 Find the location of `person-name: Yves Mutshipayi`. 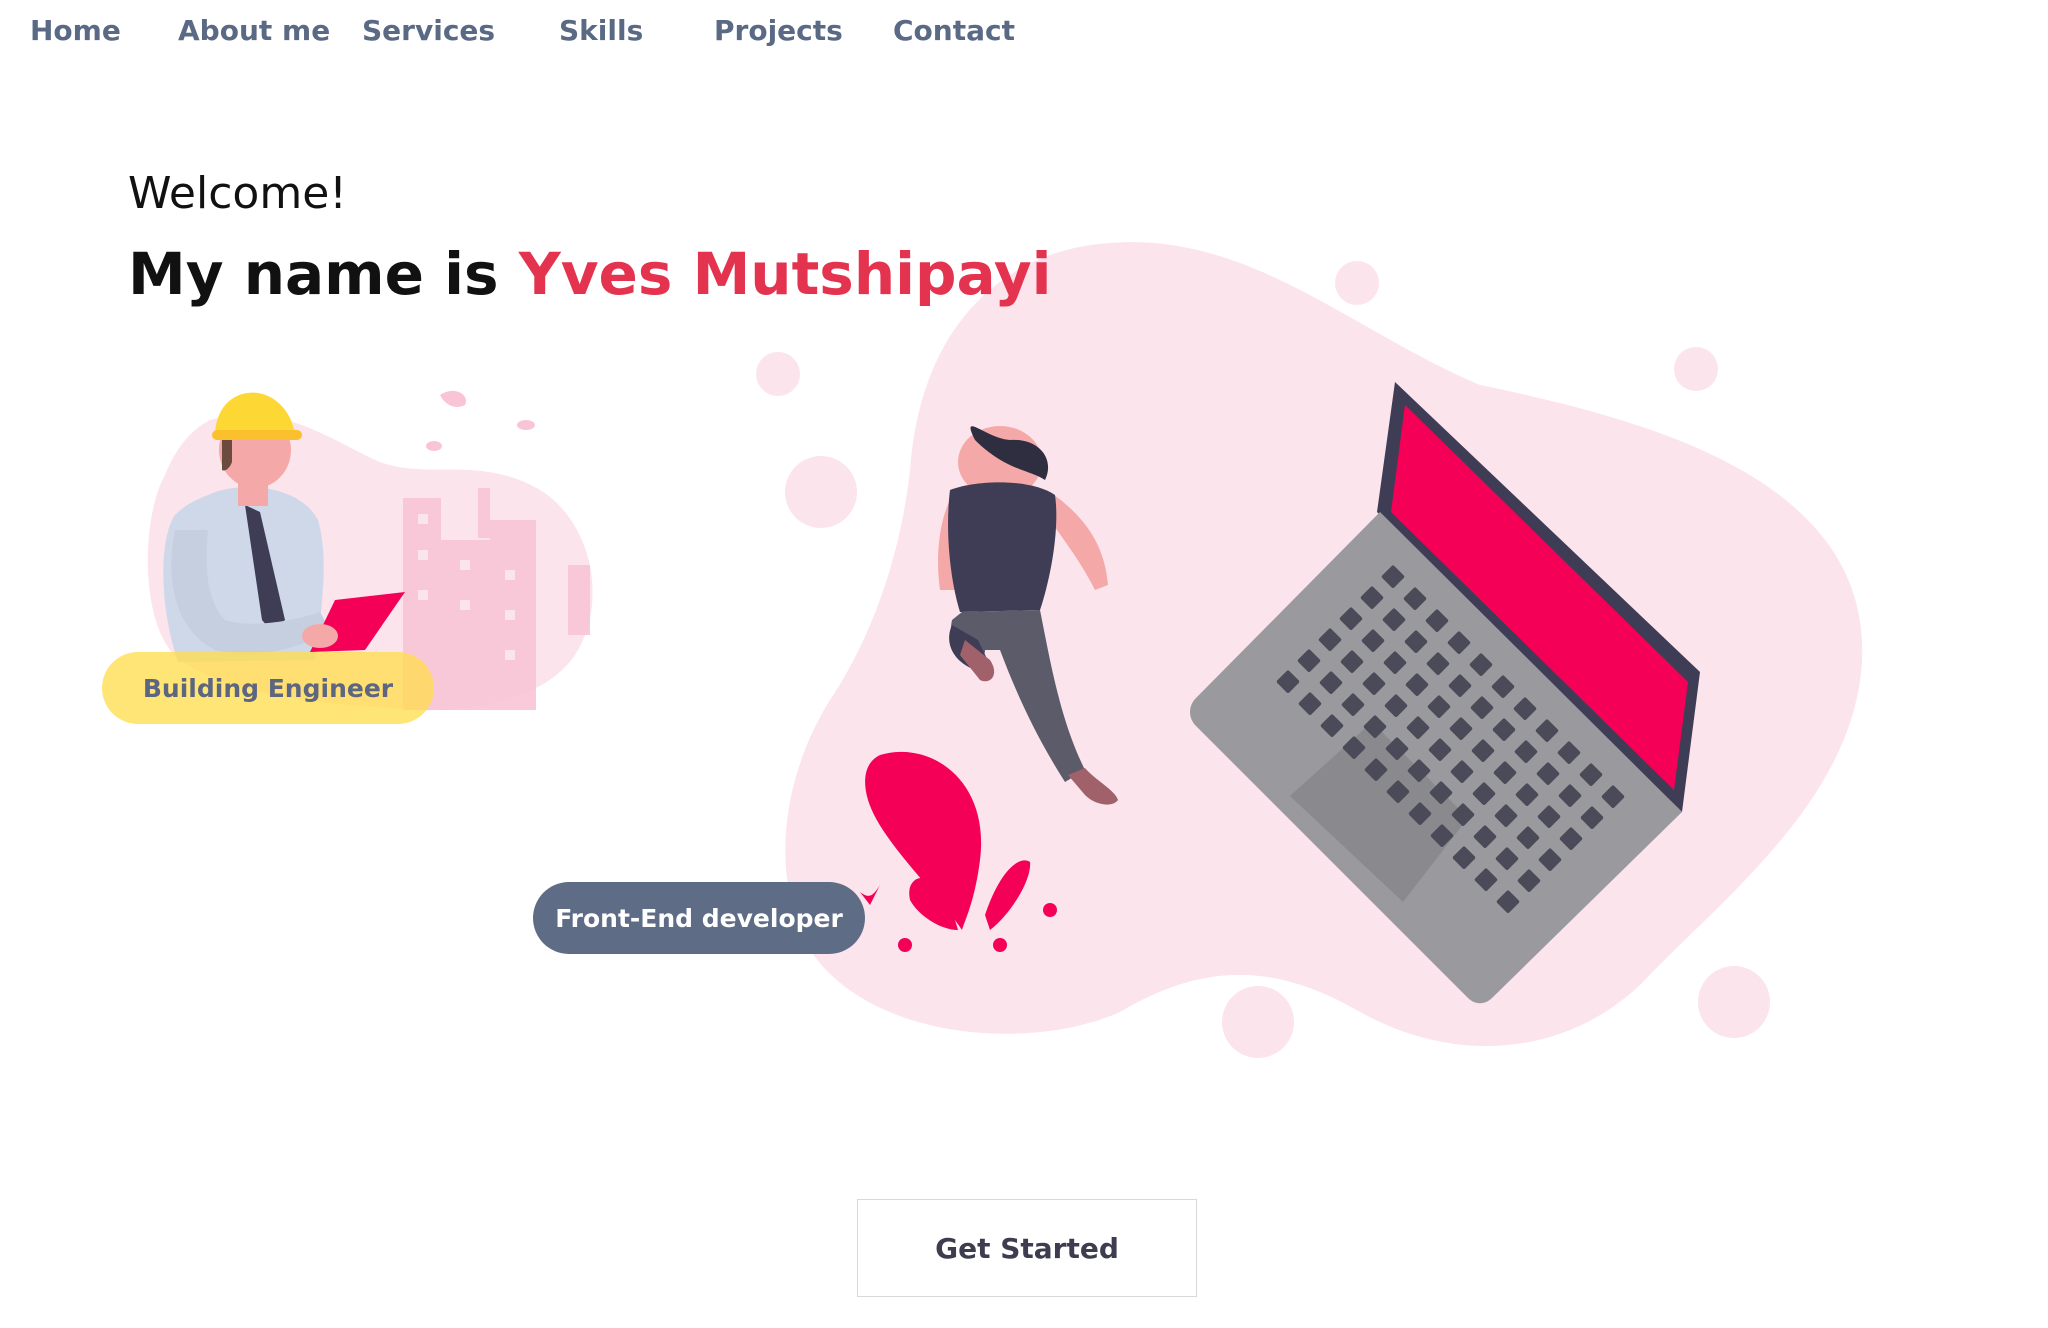

person-name: Yves Mutshipayi is located at coordinates (785, 274).